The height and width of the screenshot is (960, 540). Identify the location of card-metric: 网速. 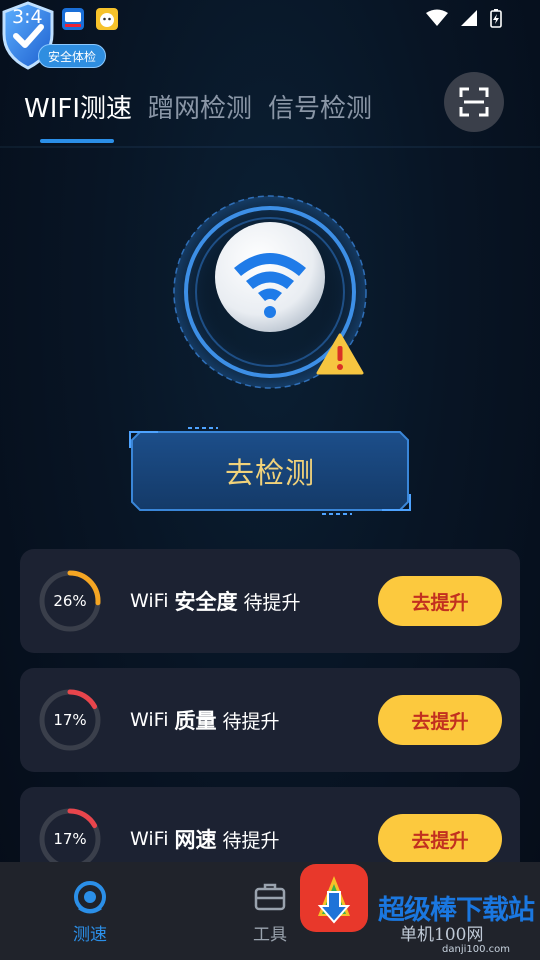
(195, 840).